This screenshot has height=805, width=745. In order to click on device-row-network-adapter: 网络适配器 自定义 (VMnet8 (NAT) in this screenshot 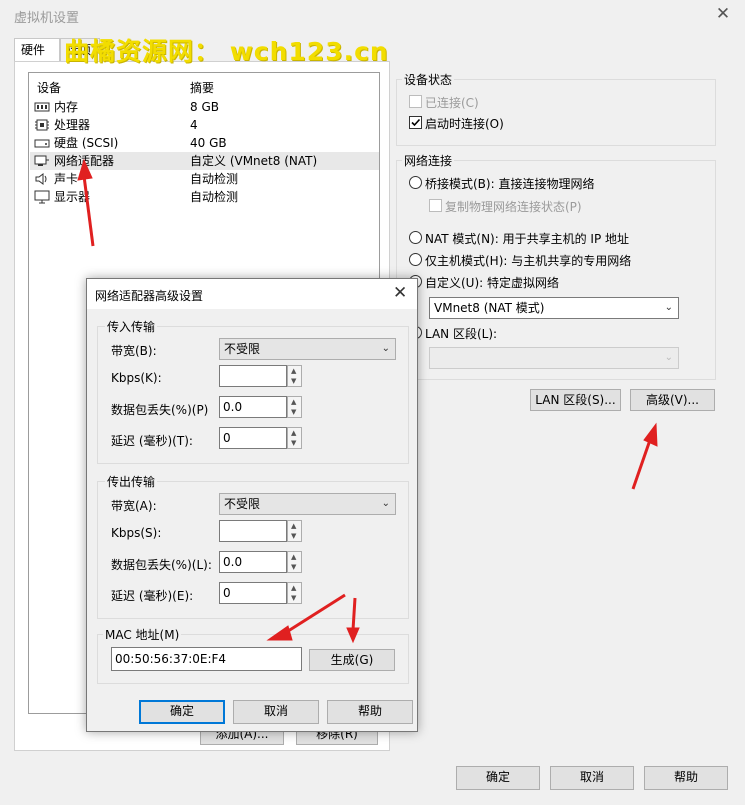, I will do `click(204, 161)`.